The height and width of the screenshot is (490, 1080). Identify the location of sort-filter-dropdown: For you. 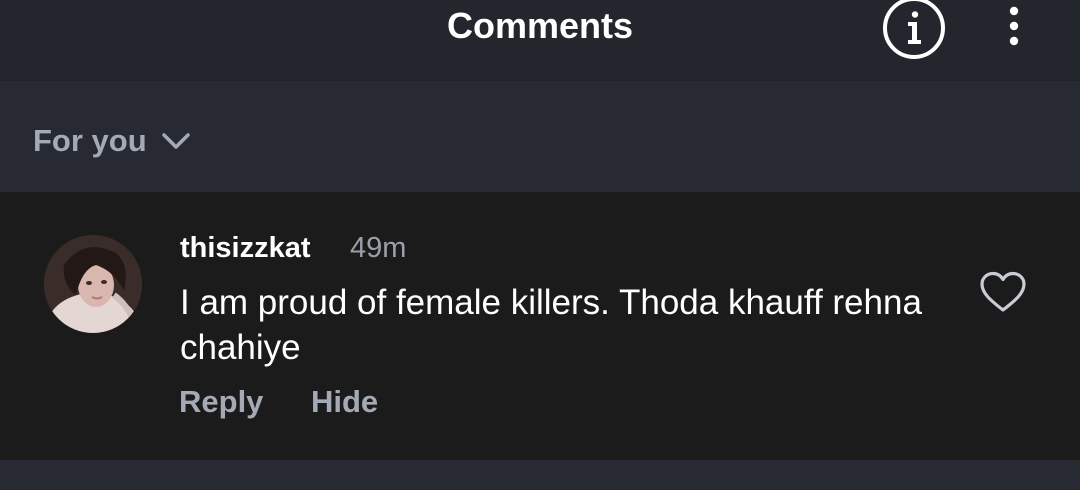
(112, 141).